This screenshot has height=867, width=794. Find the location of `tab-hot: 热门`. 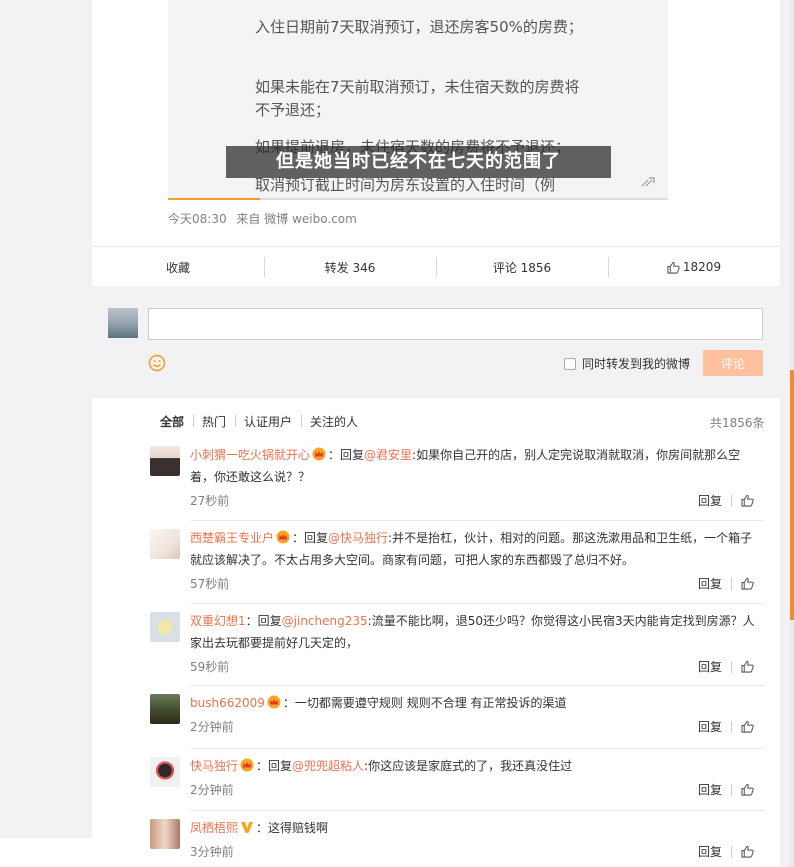

tab-hot: 热门 is located at coordinates (214, 421).